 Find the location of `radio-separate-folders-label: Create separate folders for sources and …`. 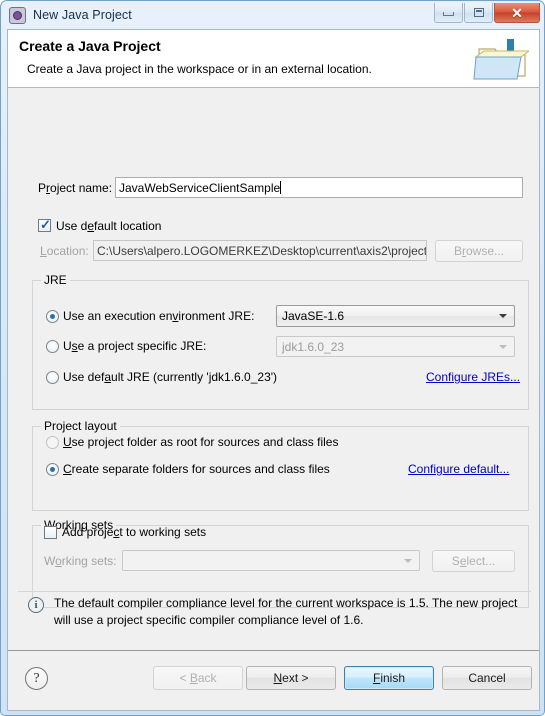

radio-separate-folders-label: Create separate folders for sources and … is located at coordinates (196, 469).